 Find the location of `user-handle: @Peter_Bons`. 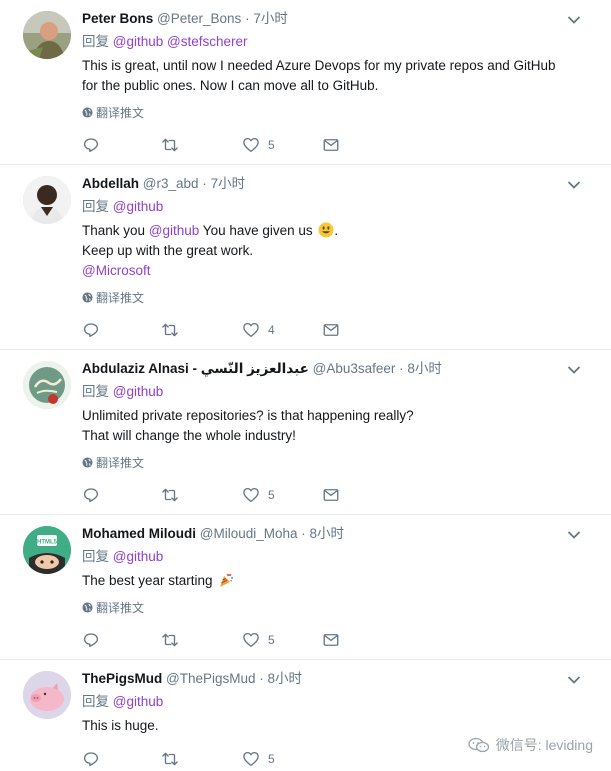

user-handle: @Peter_Bons is located at coordinates (199, 18).